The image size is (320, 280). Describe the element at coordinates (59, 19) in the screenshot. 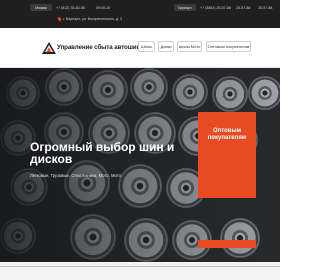

I see `location-icon` at that location.